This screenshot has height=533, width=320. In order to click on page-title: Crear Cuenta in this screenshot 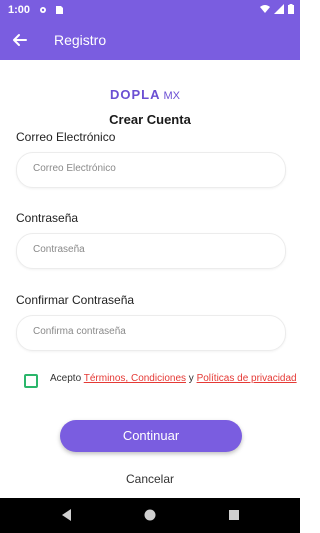, I will do `click(150, 119)`.